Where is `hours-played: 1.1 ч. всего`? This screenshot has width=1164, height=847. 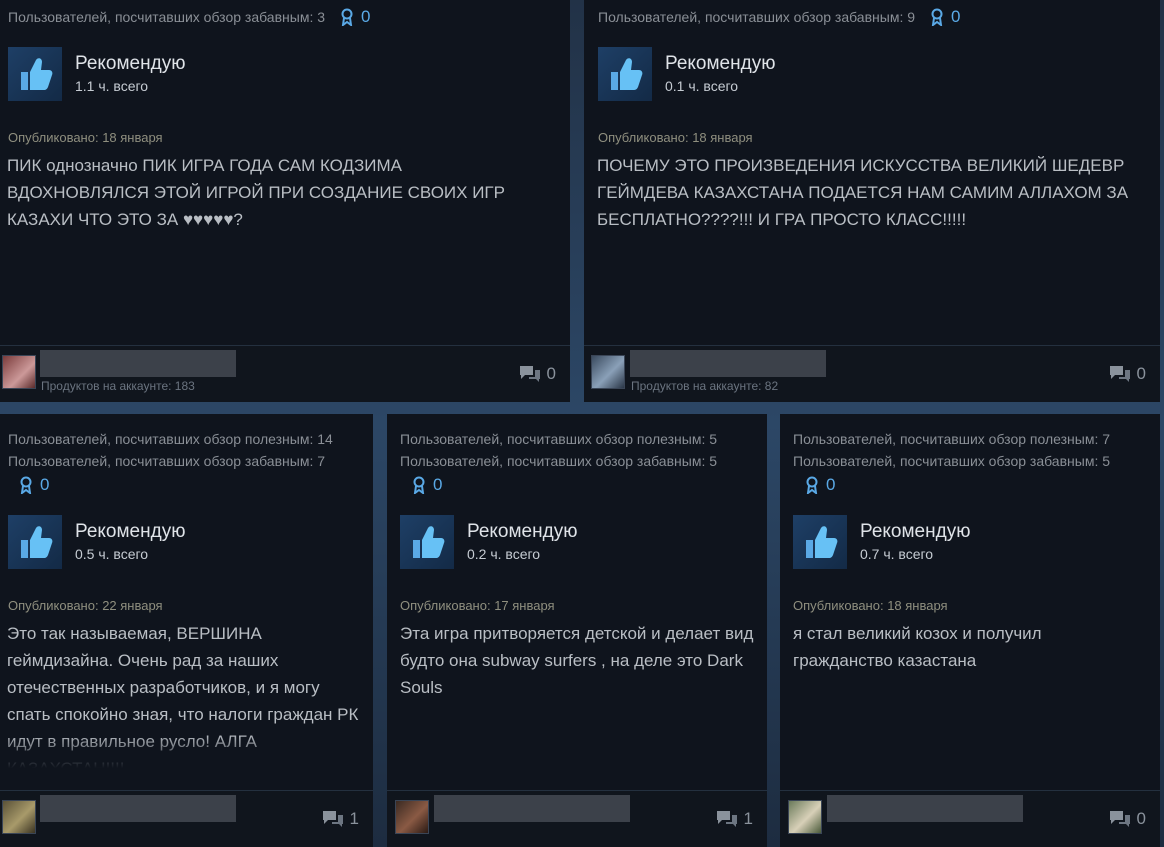 hours-played: 1.1 ч. всего is located at coordinates (112, 86).